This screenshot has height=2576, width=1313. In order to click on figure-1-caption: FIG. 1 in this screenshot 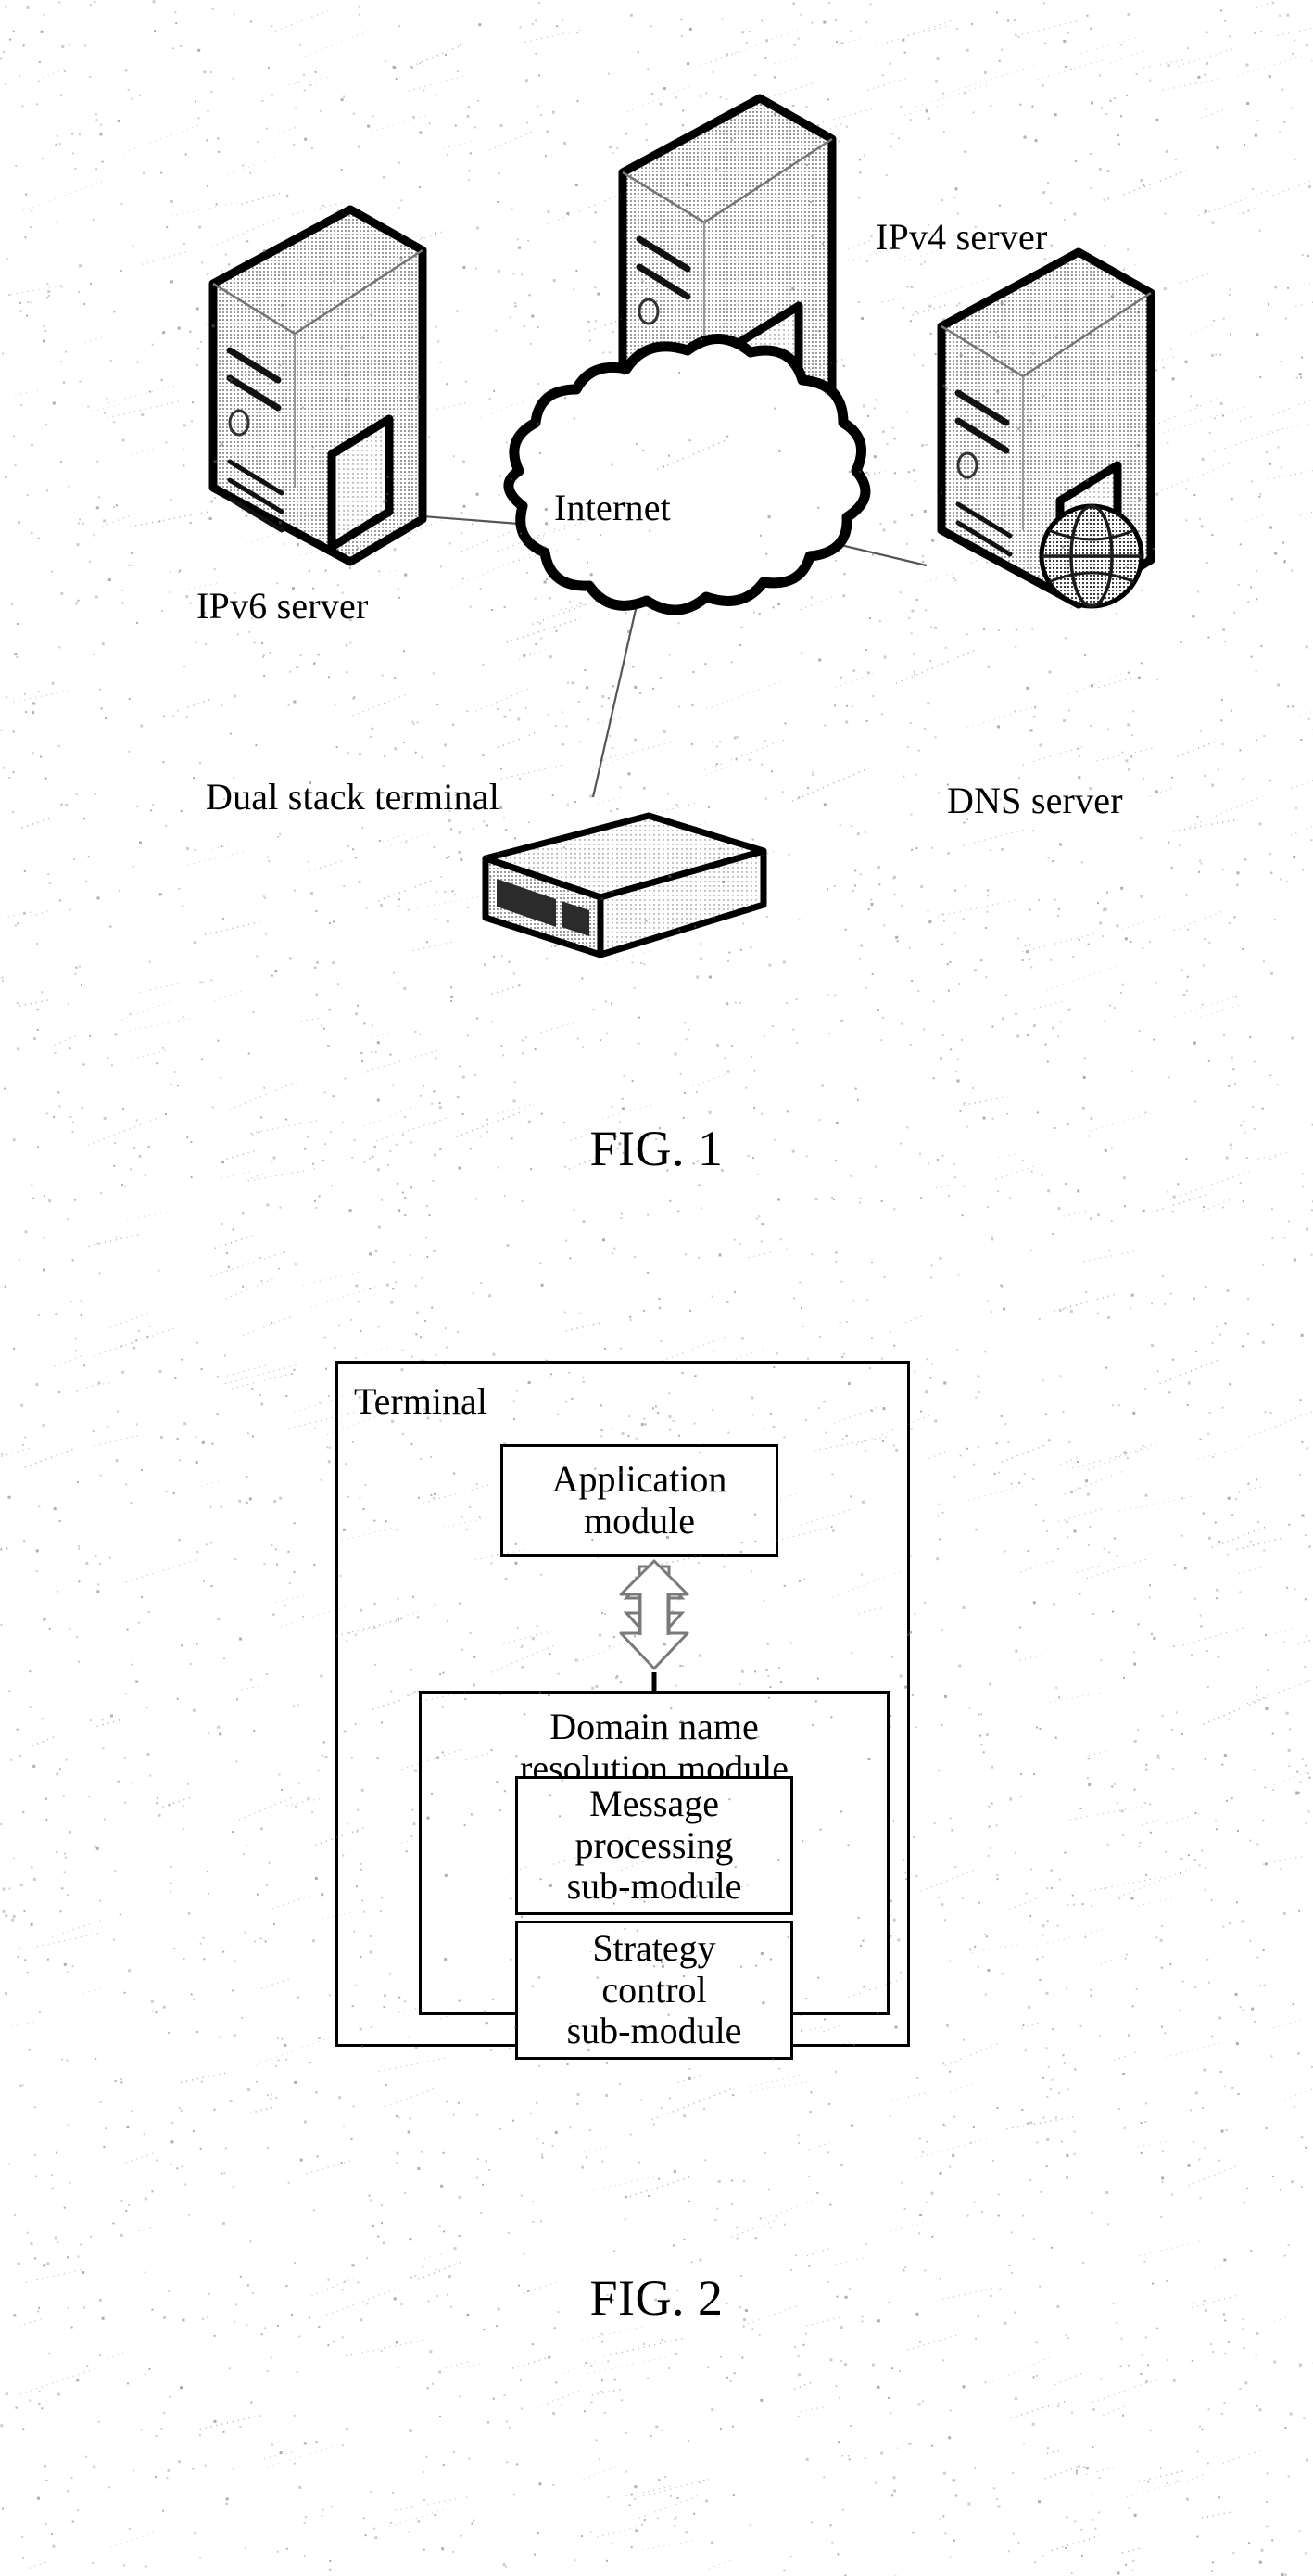, I will do `click(656, 1148)`.